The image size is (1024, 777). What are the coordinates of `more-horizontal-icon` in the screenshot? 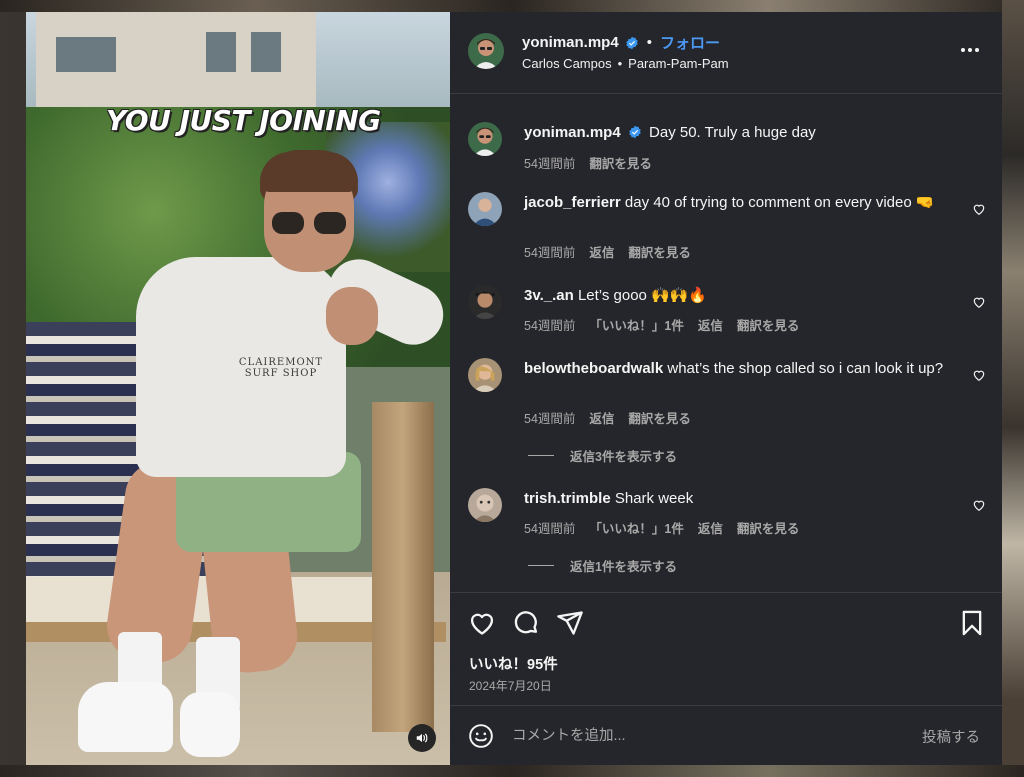 It's located at (970, 50).